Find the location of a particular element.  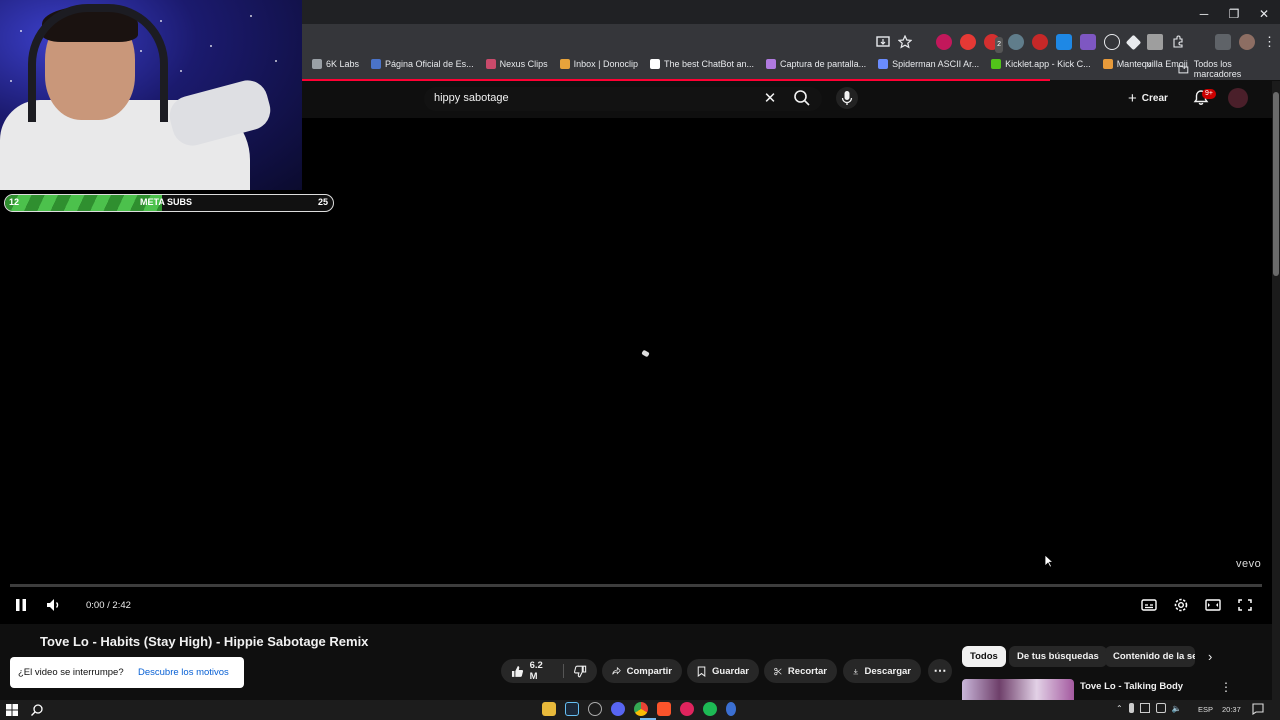

install-app-icon is located at coordinates (883, 42).